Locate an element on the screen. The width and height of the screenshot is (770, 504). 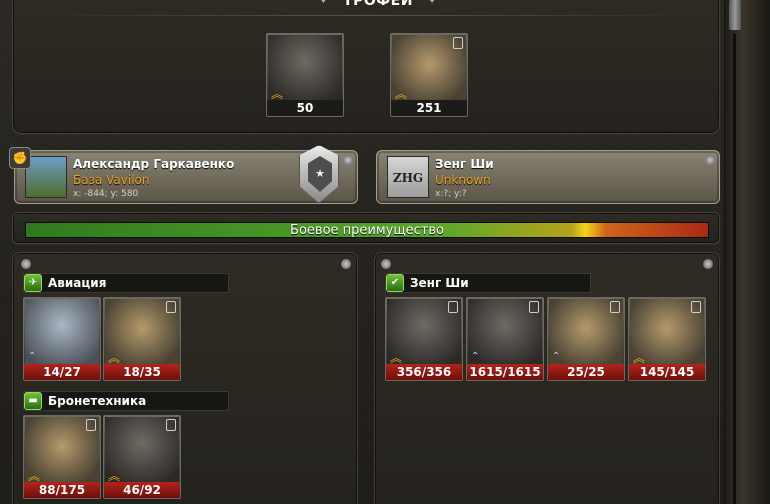
right-rail is located at coordinates (747, 252).